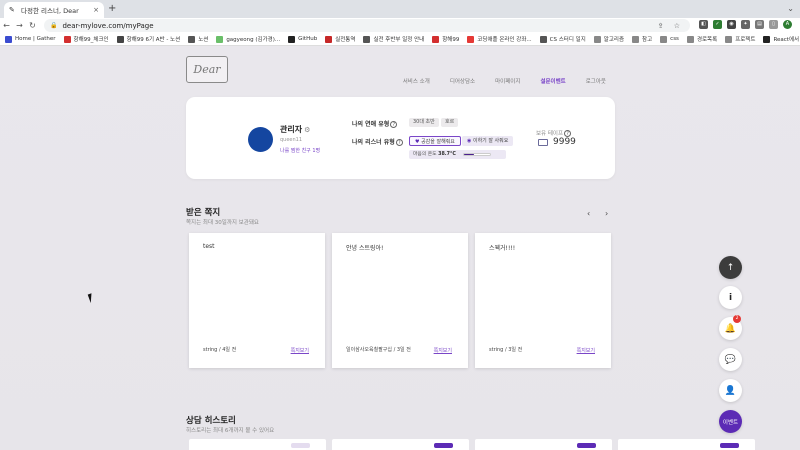 The width and height of the screenshot is (800, 450). I want to click on bookmark-item: CS 스터디 일지, so click(562, 39).